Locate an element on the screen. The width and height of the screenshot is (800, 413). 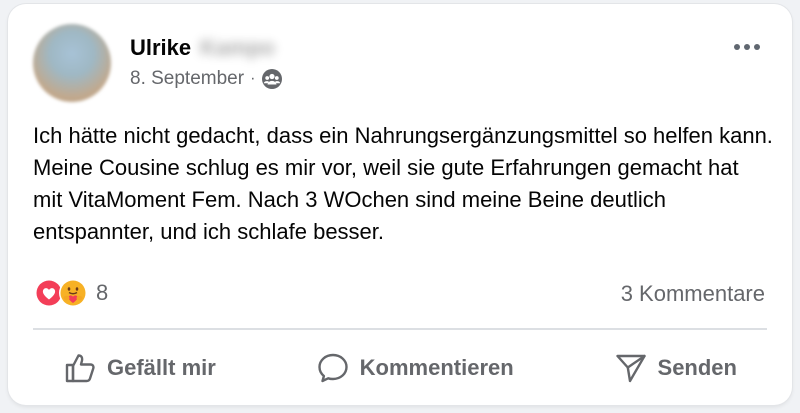
author-first-name: Ulrike is located at coordinates (160, 48).